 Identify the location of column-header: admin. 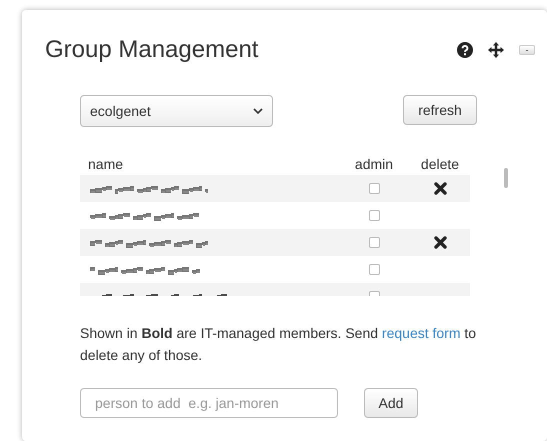
(374, 164).